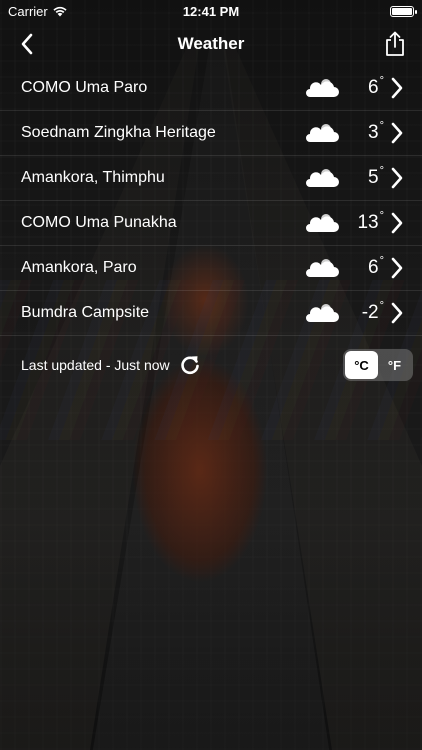 The width and height of the screenshot is (422, 750). Describe the element at coordinates (99, 222) in the screenshot. I see `location-name: COMO Uma Punakha` at that location.